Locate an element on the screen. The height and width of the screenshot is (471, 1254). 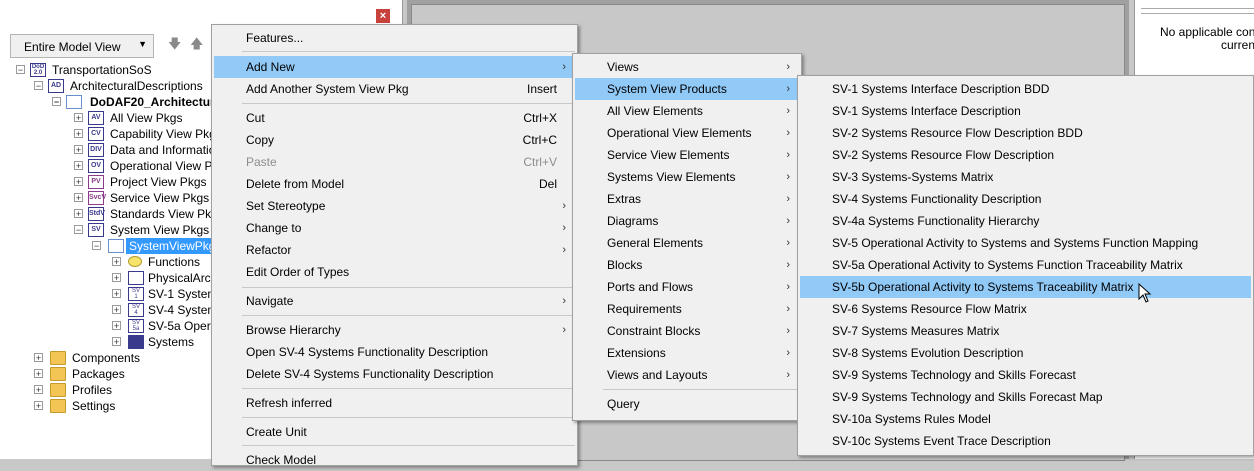
menu-item-browse-hierarchy: Browse Hierarchy › is located at coordinates (394, 330).